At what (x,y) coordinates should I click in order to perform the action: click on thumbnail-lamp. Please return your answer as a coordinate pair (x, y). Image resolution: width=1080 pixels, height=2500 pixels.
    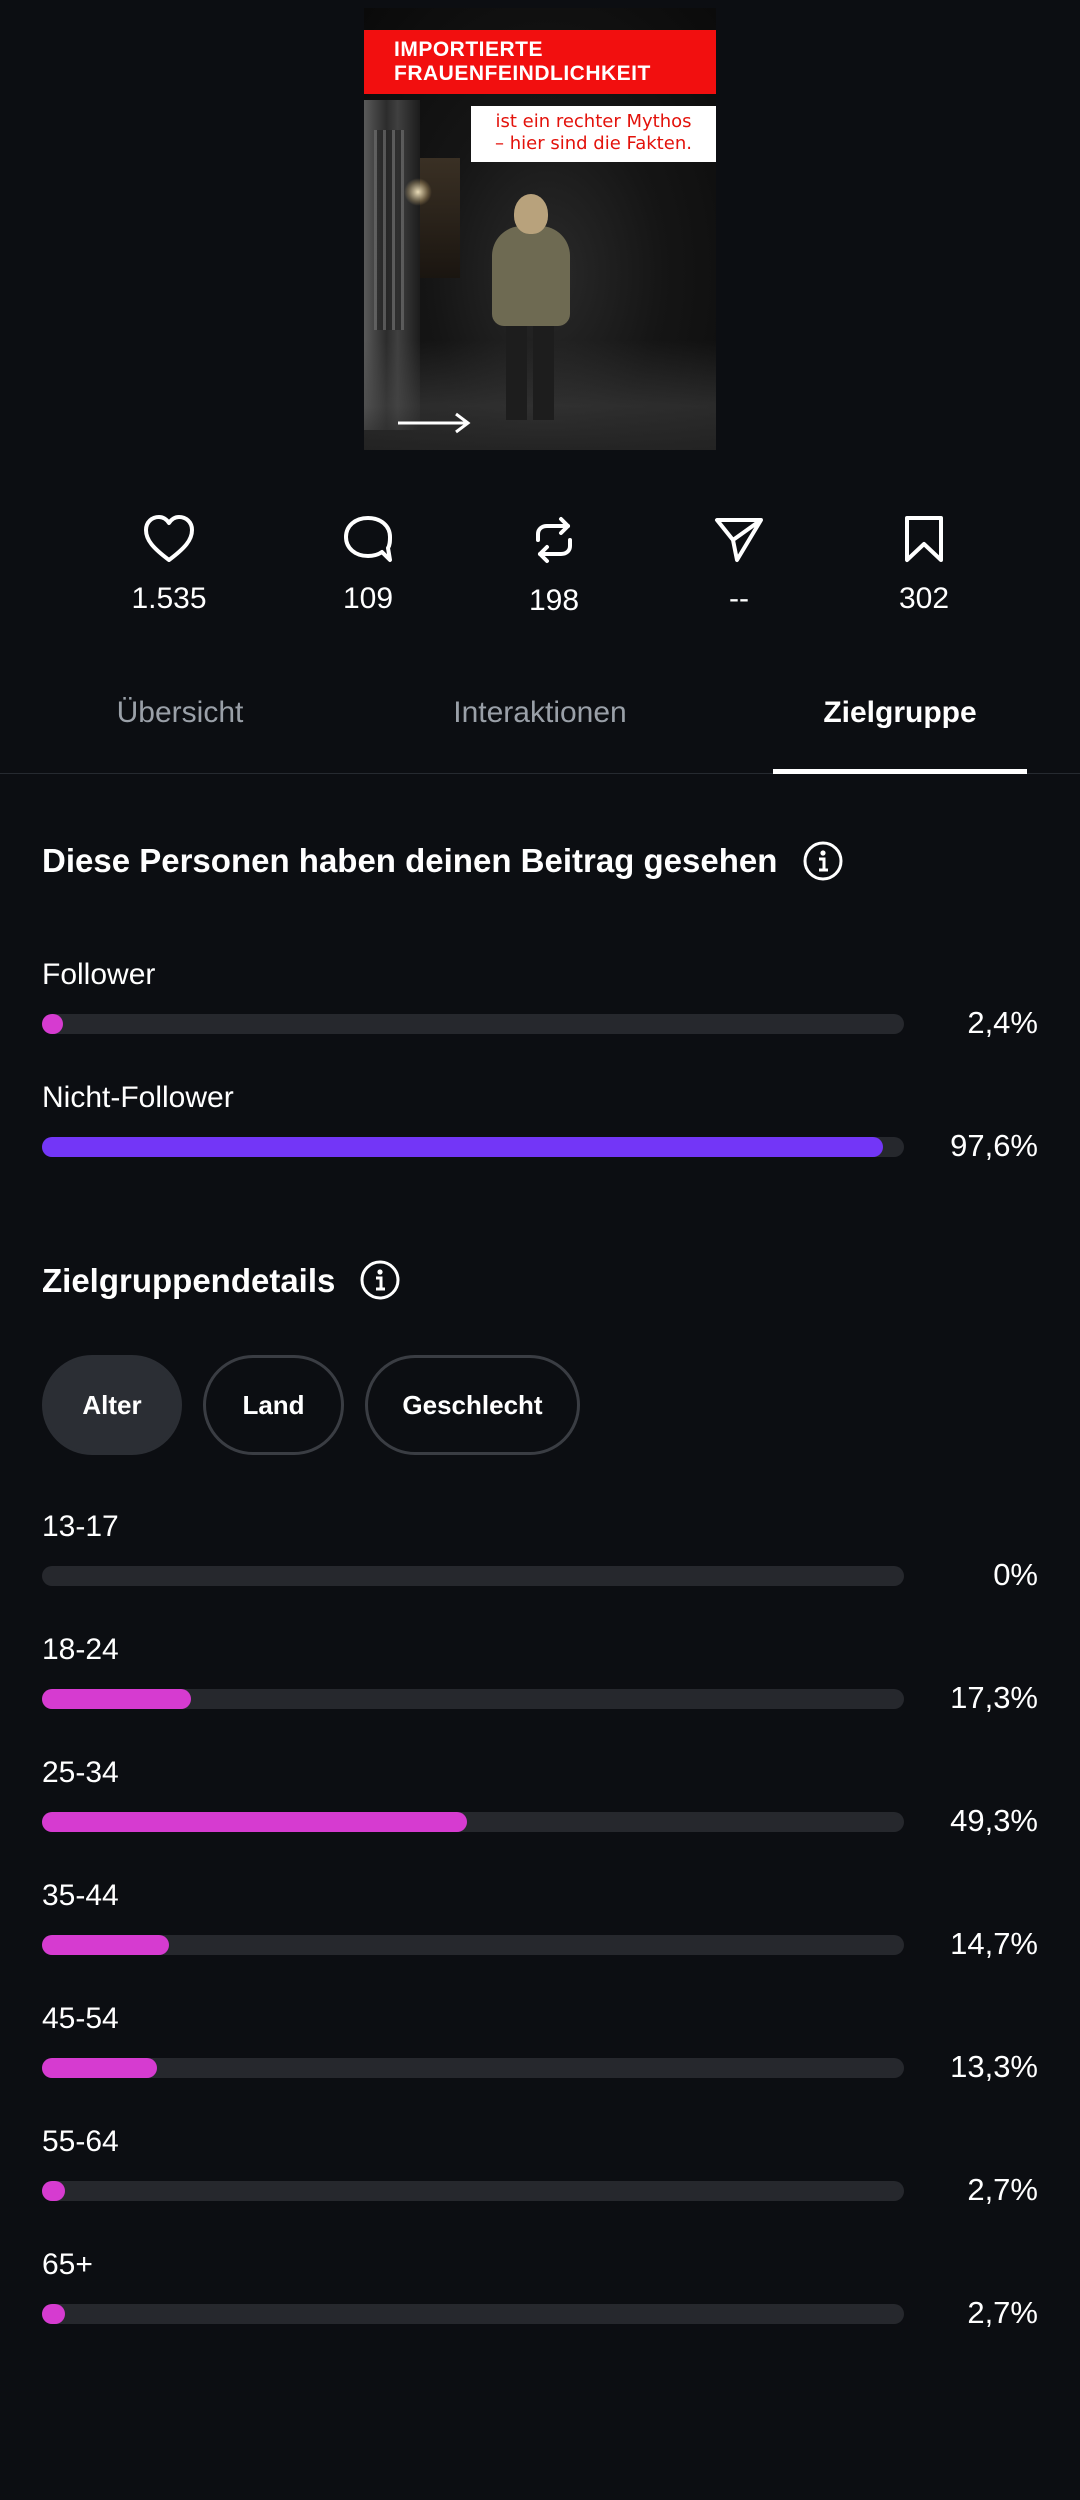
    Looking at the image, I should click on (418, 192).